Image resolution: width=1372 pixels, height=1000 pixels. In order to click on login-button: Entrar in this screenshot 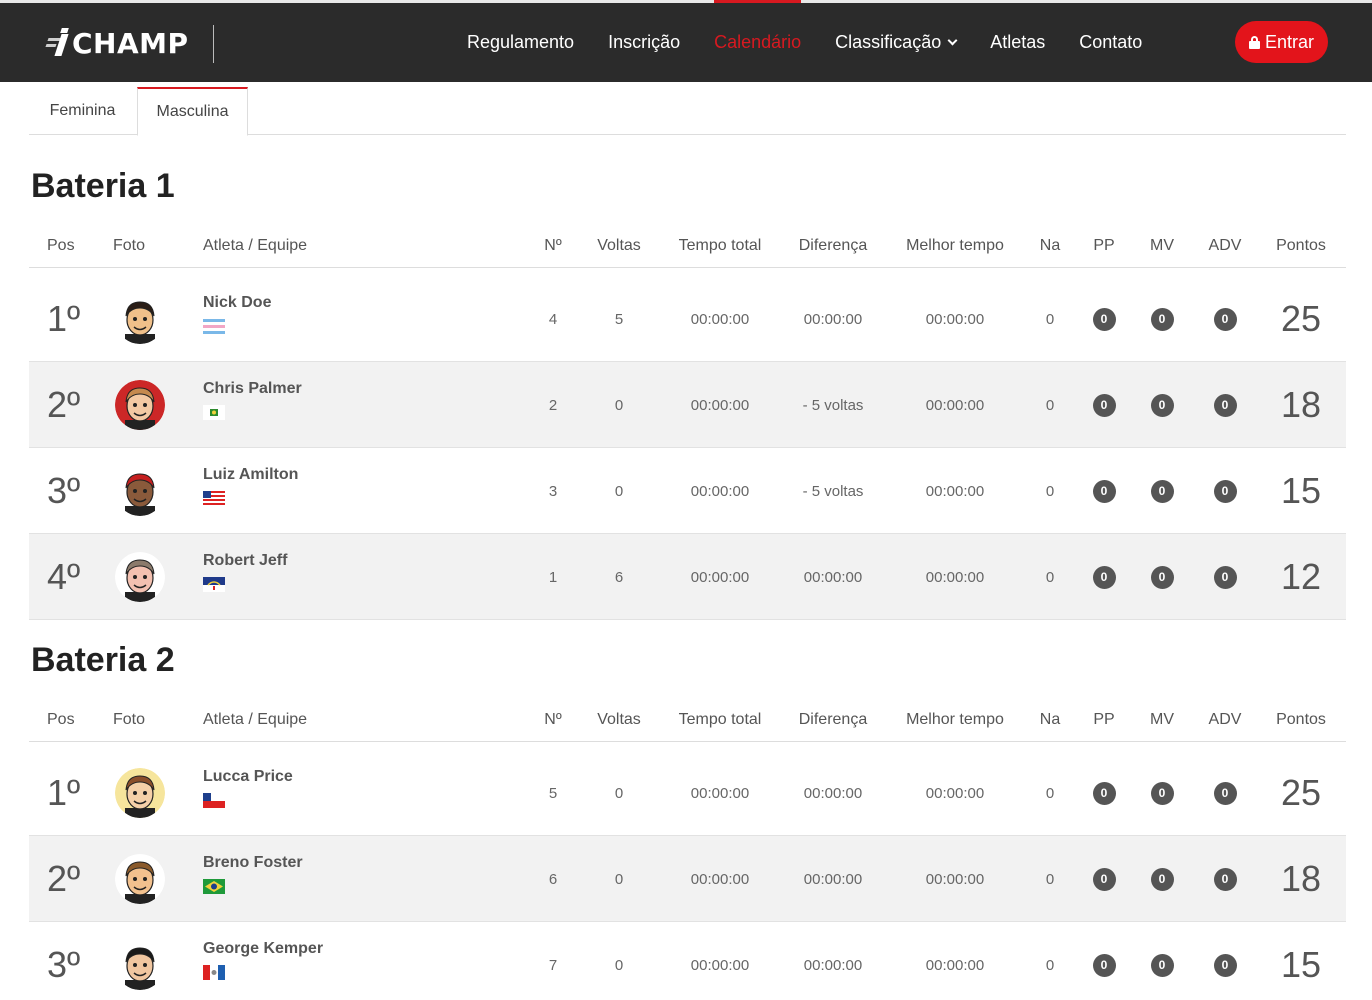, I will do `click(1281, 42)`.